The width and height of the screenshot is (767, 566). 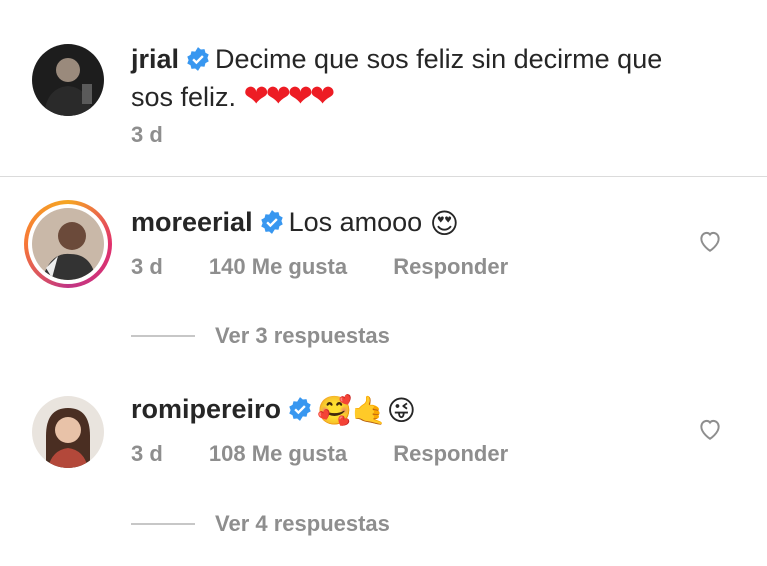 What do you see at coordinates (278, 453) in the screenshot?
I see `likes-count: 108 Me gusta` at bounding box center [278, 453].